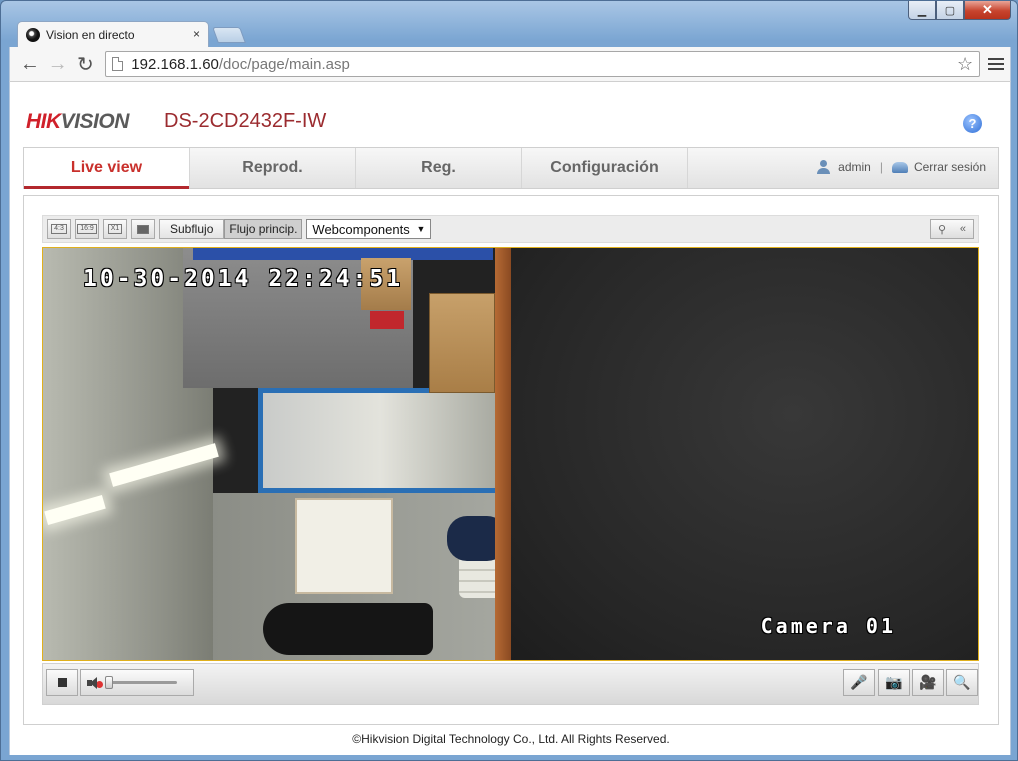 This screenshot has height=761, width=1018. I want to click on original-size-button: X1, so click(115, 229).